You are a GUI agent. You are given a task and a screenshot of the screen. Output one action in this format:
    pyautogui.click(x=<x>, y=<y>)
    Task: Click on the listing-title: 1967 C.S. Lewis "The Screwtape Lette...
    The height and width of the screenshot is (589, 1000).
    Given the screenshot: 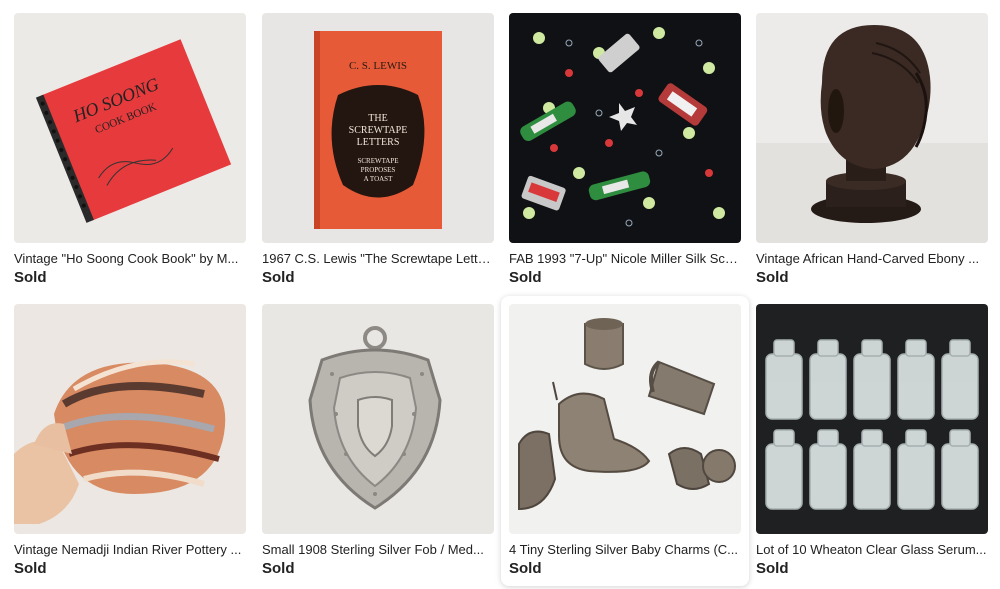 What is the action you would take?
    pyautogui.click(x=378, y=259)
    